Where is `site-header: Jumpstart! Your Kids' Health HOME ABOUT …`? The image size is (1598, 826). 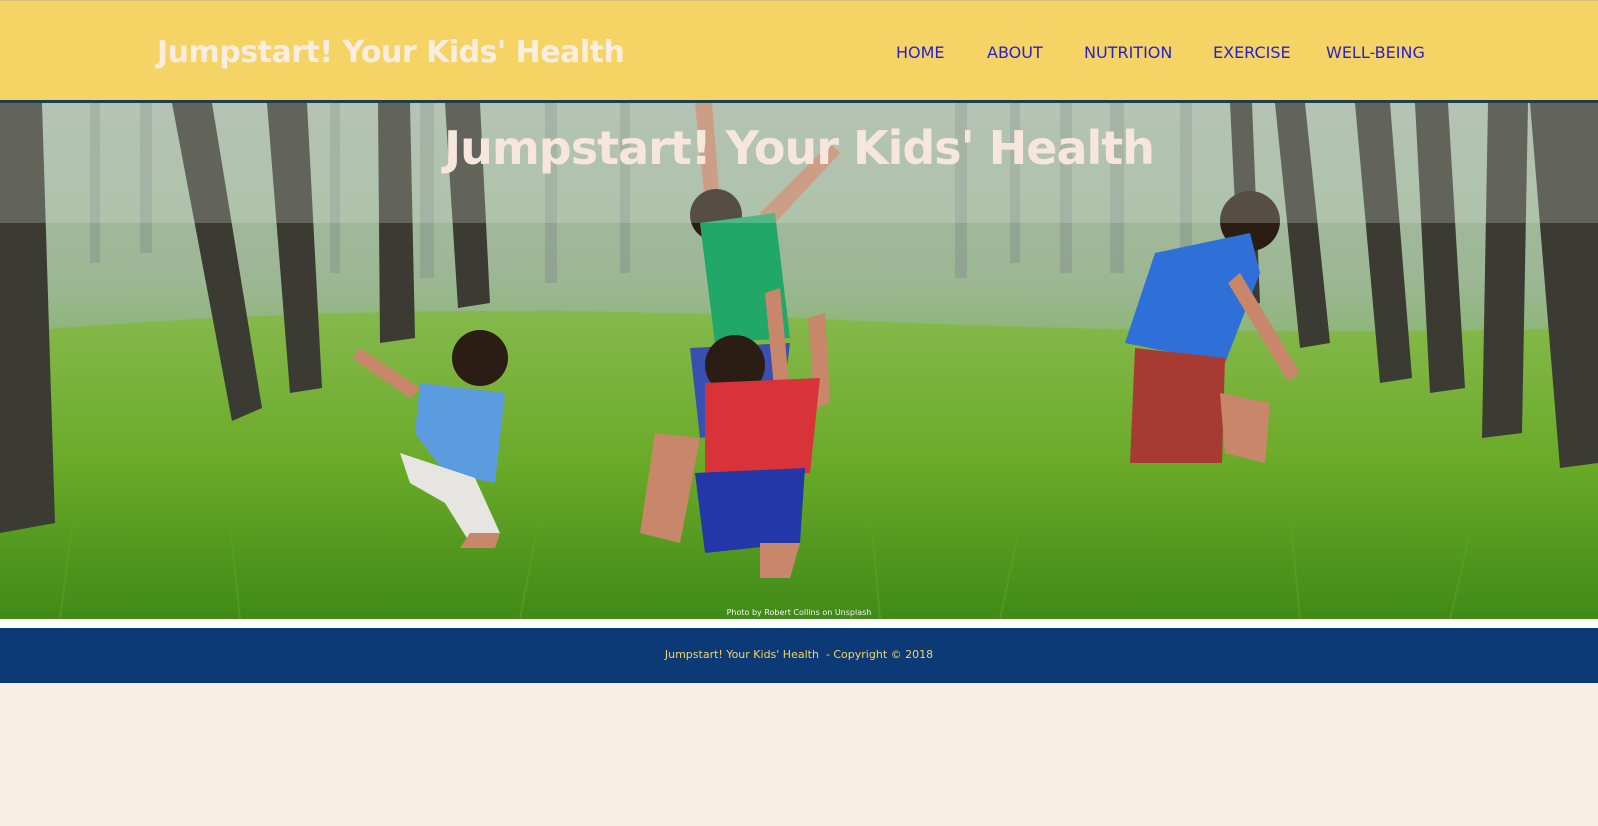
site-header: Jumpstart! Your Kids' Health HOME ABOUT … is located at coordinates (799, 50).